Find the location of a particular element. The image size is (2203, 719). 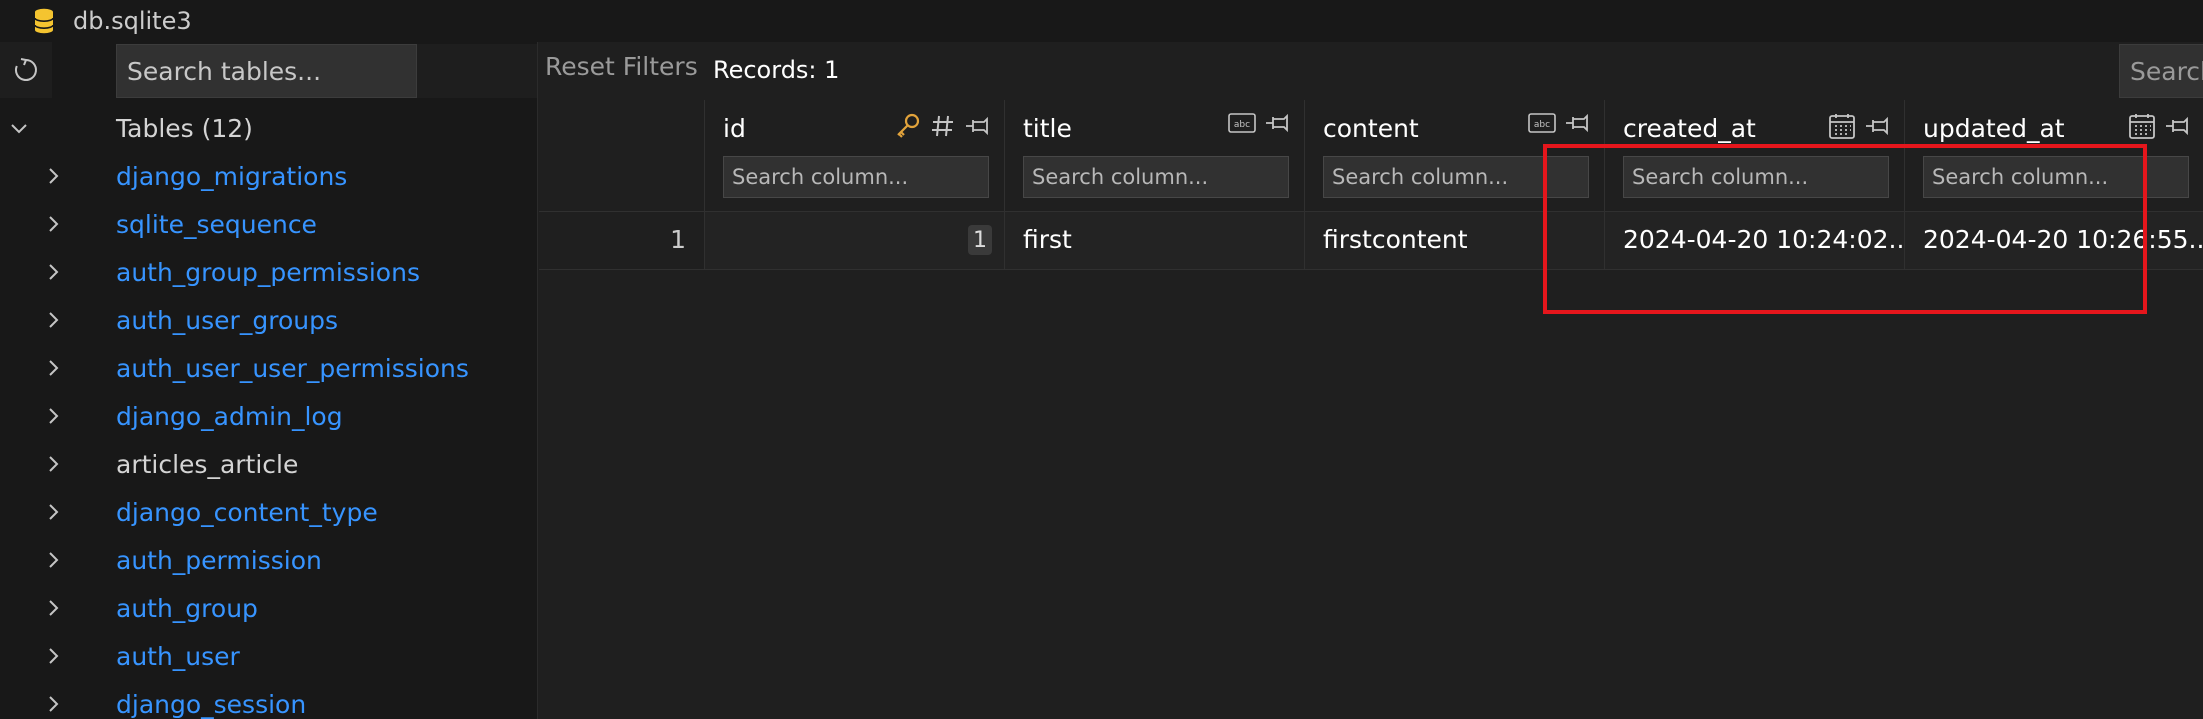

table-item-label: django_admin_log is located at coordinates (229, 416).